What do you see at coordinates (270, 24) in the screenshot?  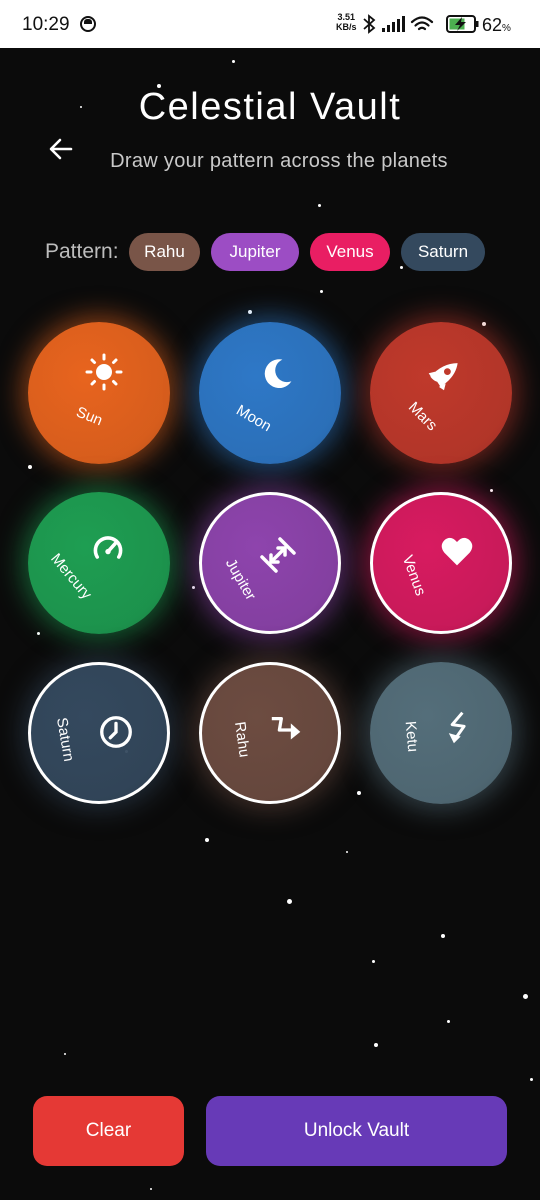 I see `status-bar: 10:29 3.51 KB/s 62%` at bounding box center [270, 24].